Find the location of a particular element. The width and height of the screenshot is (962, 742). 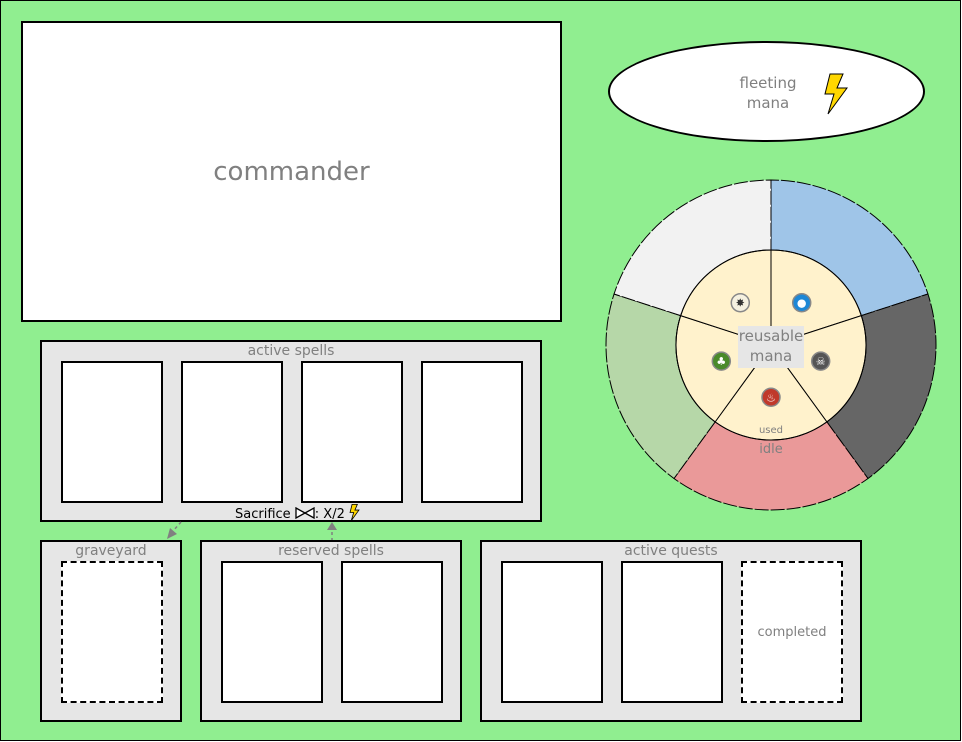

fleeting-mana-zone: fleeting mana is located at coordinates (766, 91).